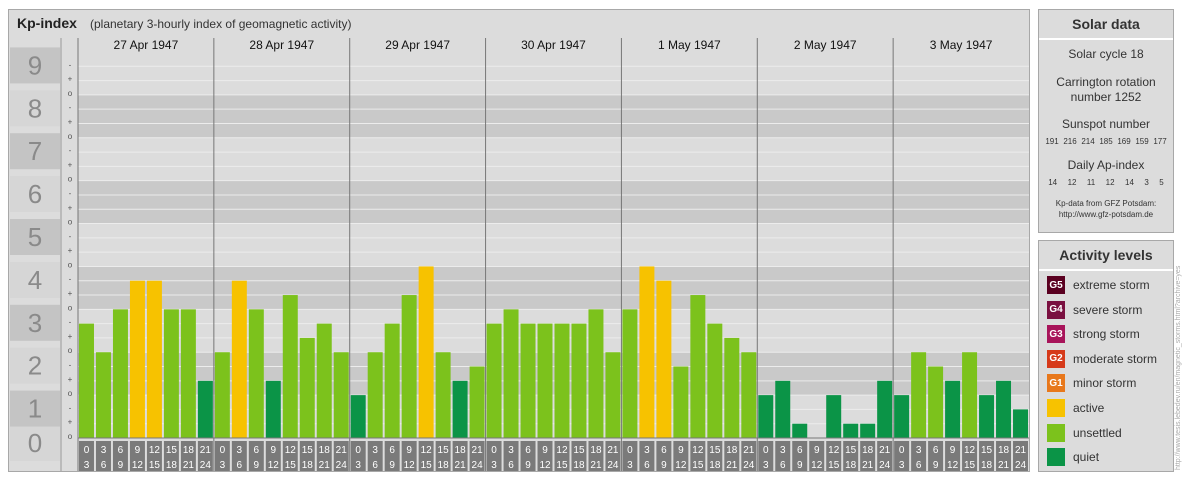  Describe the element at coordinates (1091, 383) in the screenshot. I see `legend-item: G1 minor storm` at that location.